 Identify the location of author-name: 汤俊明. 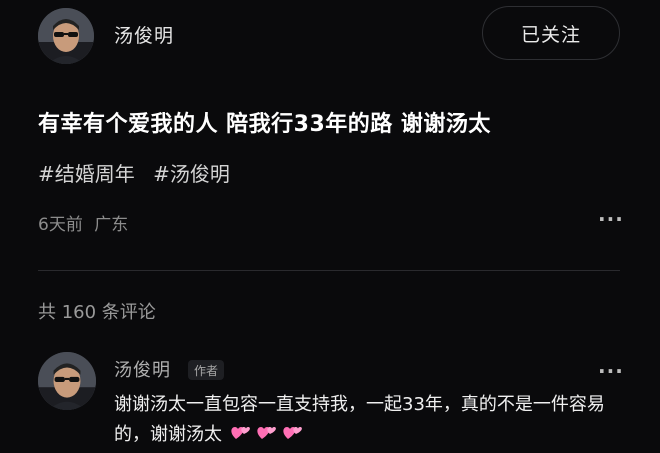
(144, 34).